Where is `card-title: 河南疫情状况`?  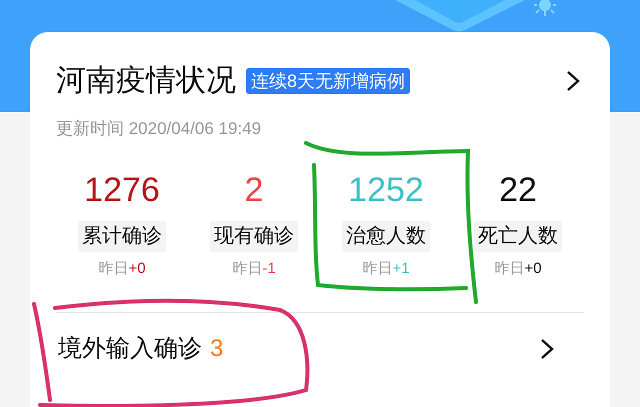 card-title: 河南疫情状况 is located at coordinates (146, 81).